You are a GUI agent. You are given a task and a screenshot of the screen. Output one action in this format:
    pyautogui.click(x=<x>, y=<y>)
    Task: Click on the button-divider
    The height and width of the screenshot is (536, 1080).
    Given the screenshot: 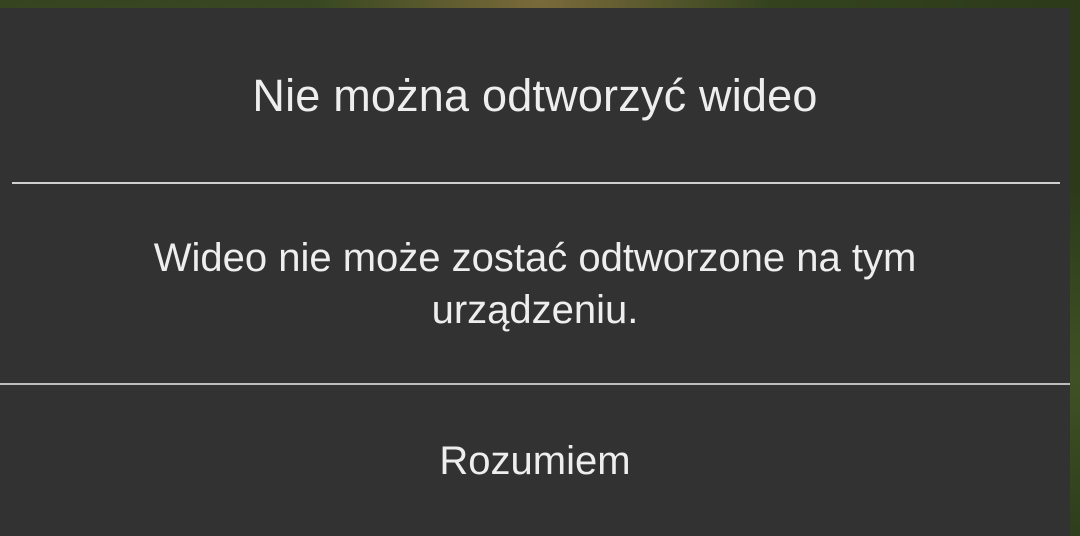 What is the action you would take?
    pyautogui.click(x=535, y=384)
    